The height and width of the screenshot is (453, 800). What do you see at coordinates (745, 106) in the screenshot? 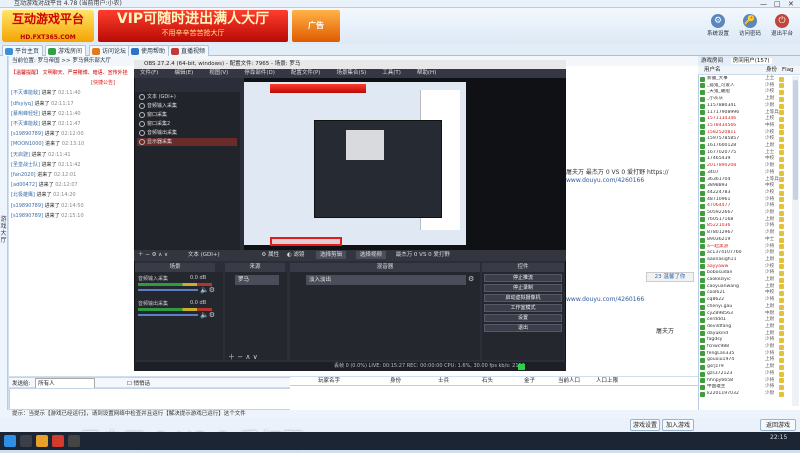
I see `user-row: 1157880341 少尉` at bounding box center [745, 106].